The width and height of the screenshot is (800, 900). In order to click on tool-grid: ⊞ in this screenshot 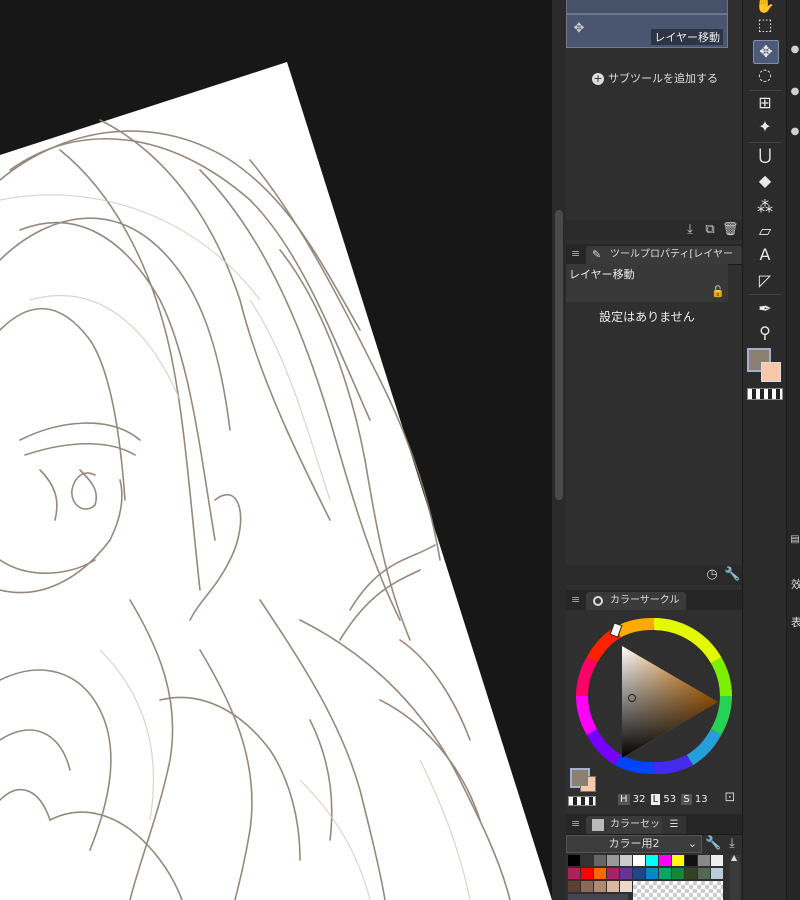, I will do `click(765, 103)`.